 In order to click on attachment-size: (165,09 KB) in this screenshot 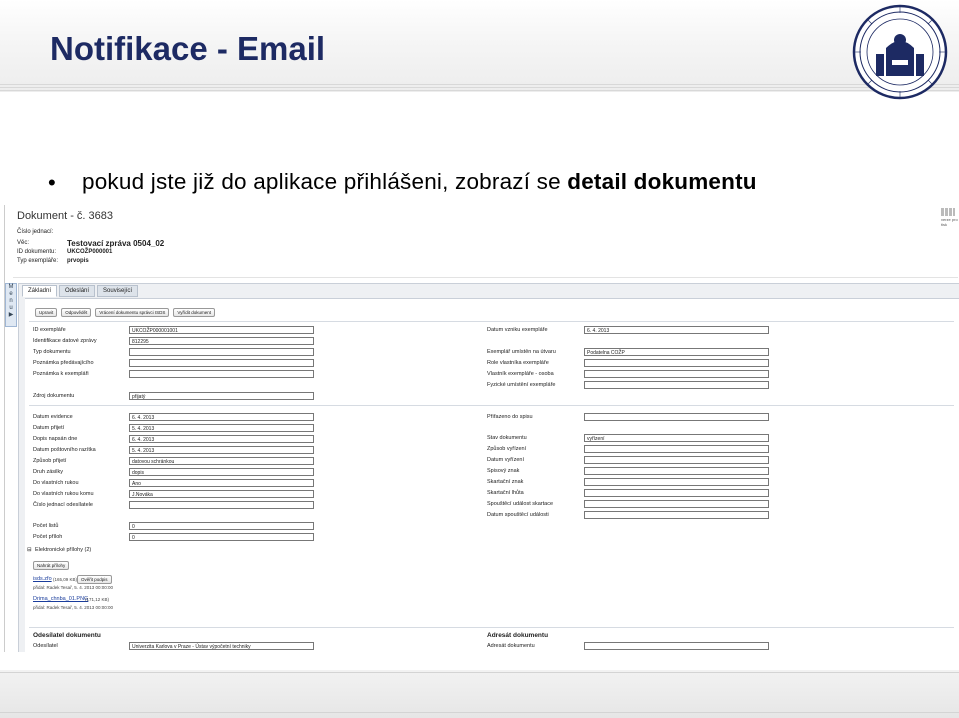, I will do `click(65, 579)`.